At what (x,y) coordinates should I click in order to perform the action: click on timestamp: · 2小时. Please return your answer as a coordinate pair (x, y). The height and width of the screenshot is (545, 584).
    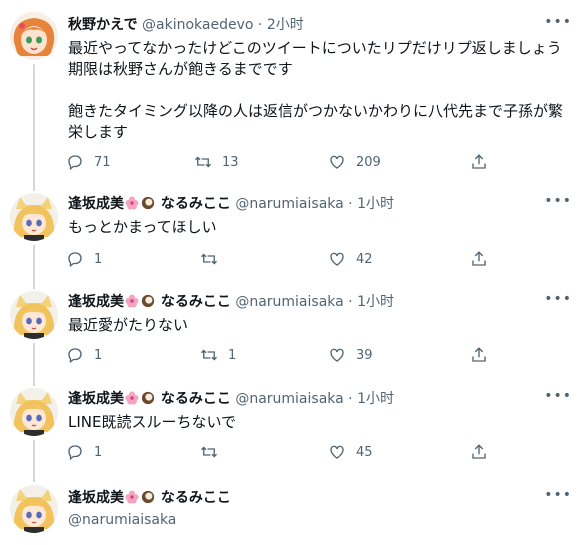
    Looking at the image, I should click on (281, 25).